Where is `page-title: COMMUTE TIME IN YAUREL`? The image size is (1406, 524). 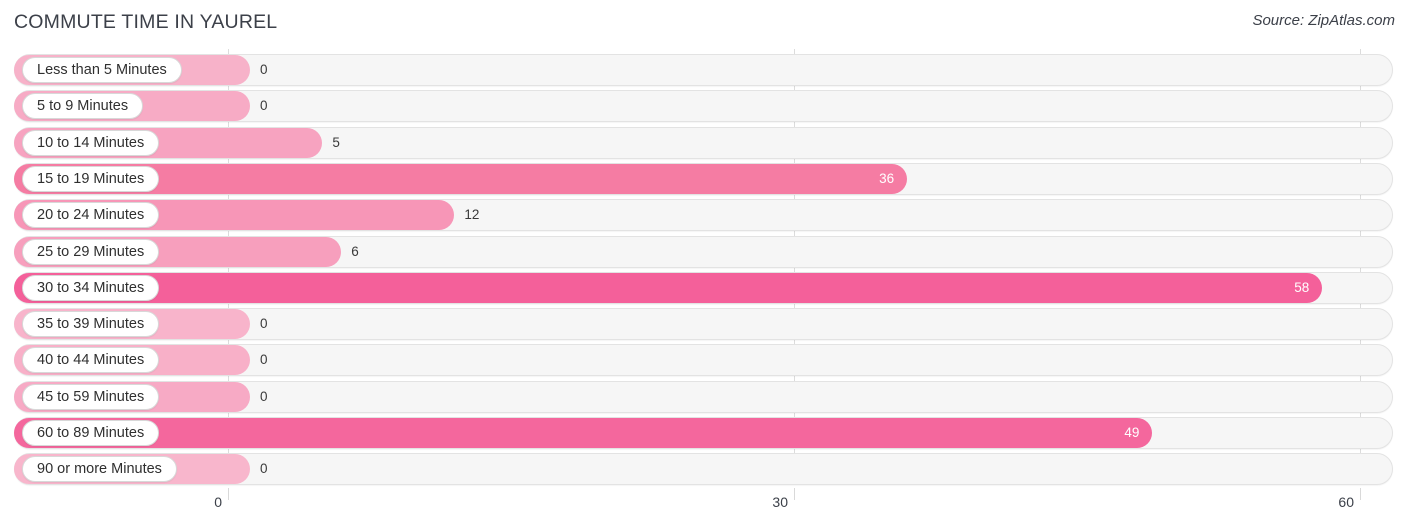 page-title: COMMUTE TIME IN YAUREL is located at coordinates (146, 22).